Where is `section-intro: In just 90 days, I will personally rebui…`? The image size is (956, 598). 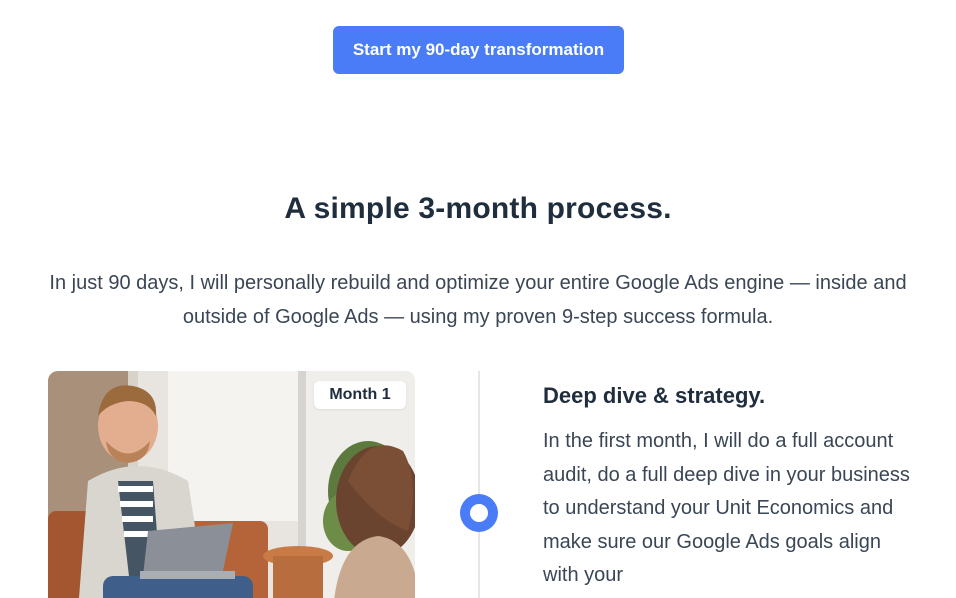 section-intro: In just 90 days, I will personally rebui… is located at coordinates (478, 300).